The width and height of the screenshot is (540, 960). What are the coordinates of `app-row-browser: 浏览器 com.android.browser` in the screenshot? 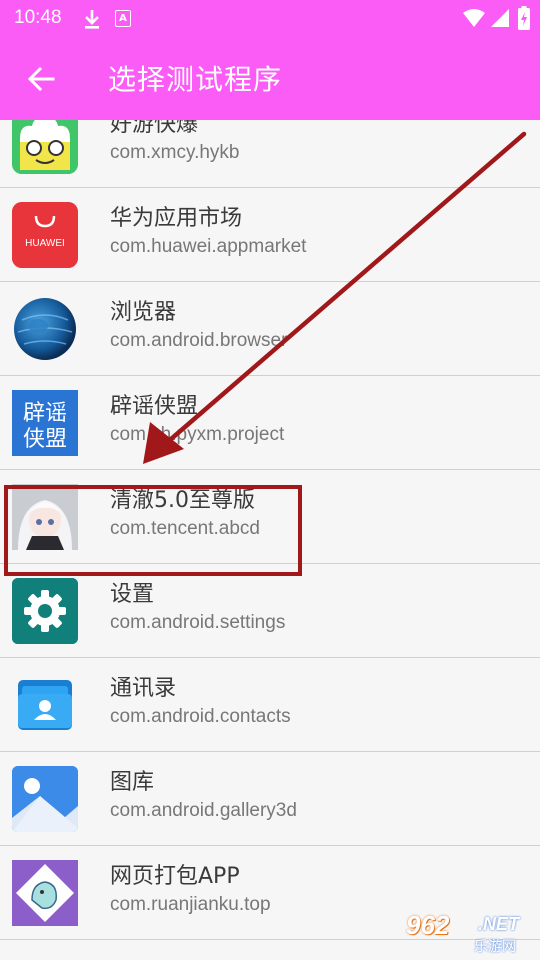 It's located at (270, 329).